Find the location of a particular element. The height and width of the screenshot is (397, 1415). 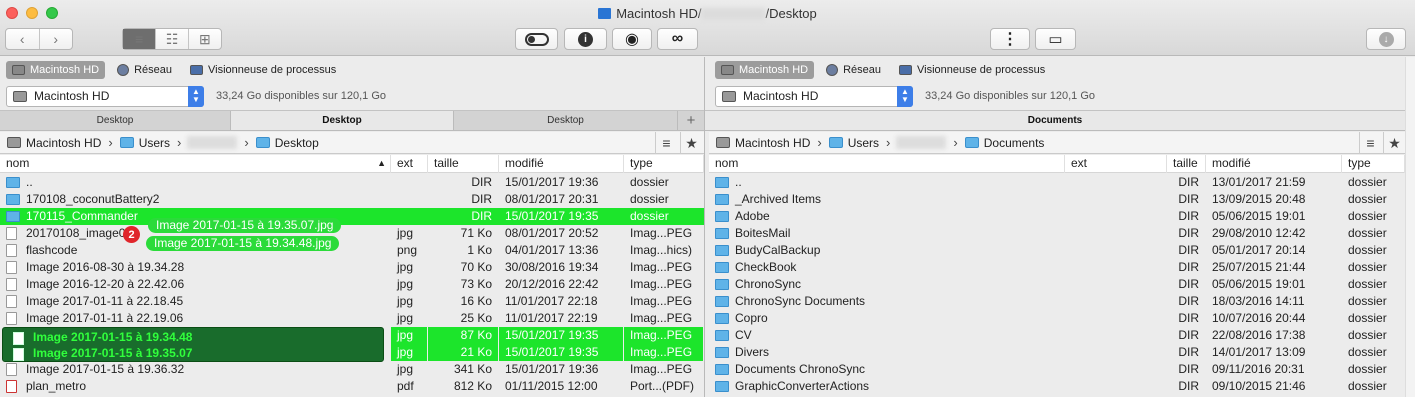

file-name-cell: Copro is located at coordinates (887, 318).